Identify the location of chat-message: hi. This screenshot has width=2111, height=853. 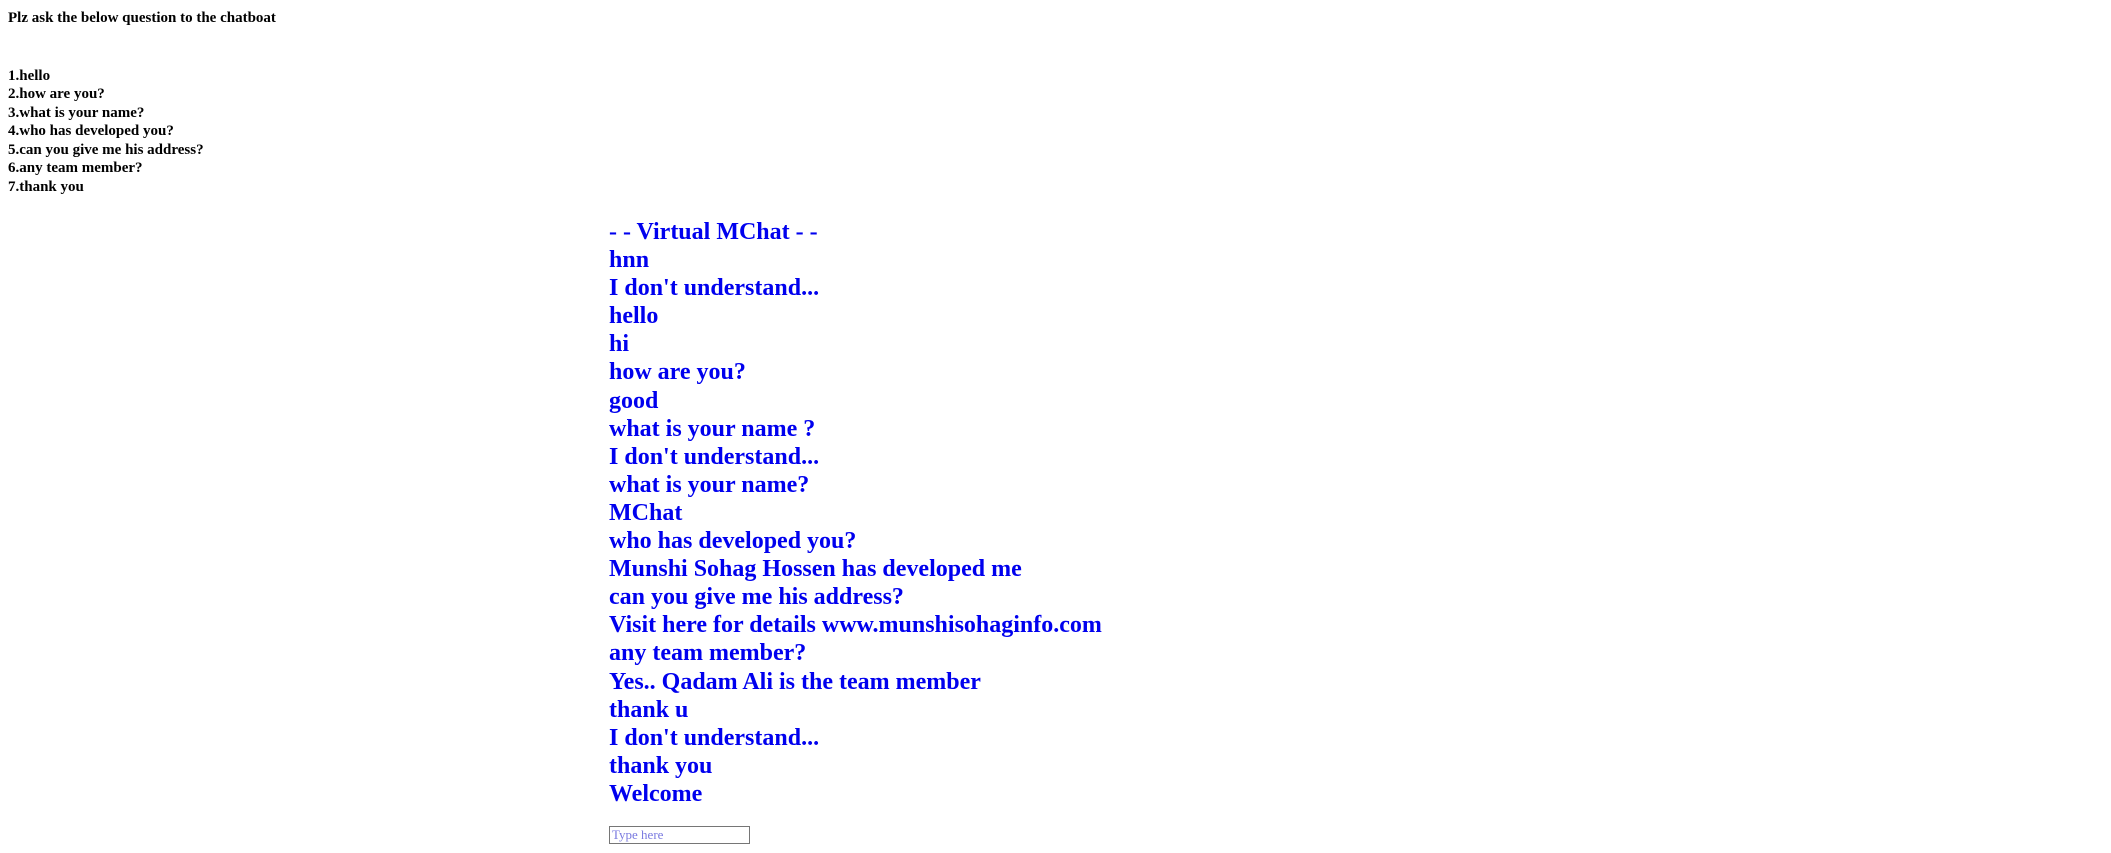
(619, 344).